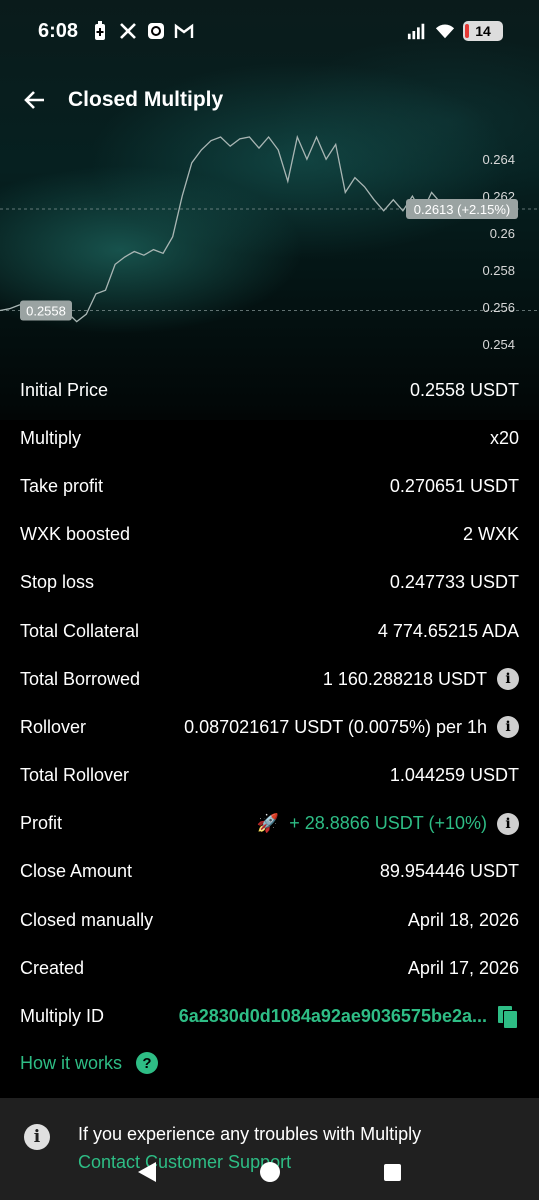  I want to click on detail-value: 0.270651 USDT, so click(454, 486).